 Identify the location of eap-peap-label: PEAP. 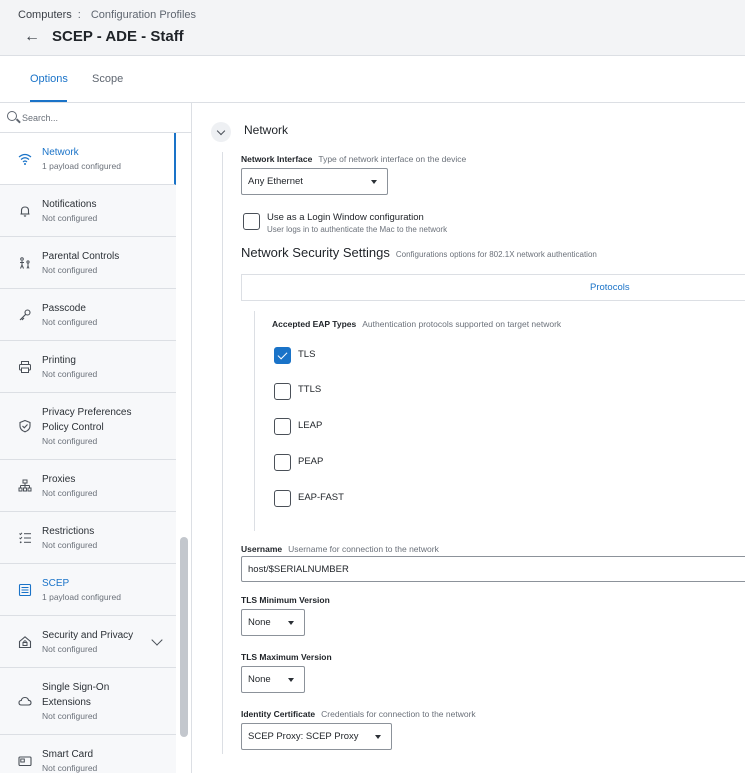
(311, 461).